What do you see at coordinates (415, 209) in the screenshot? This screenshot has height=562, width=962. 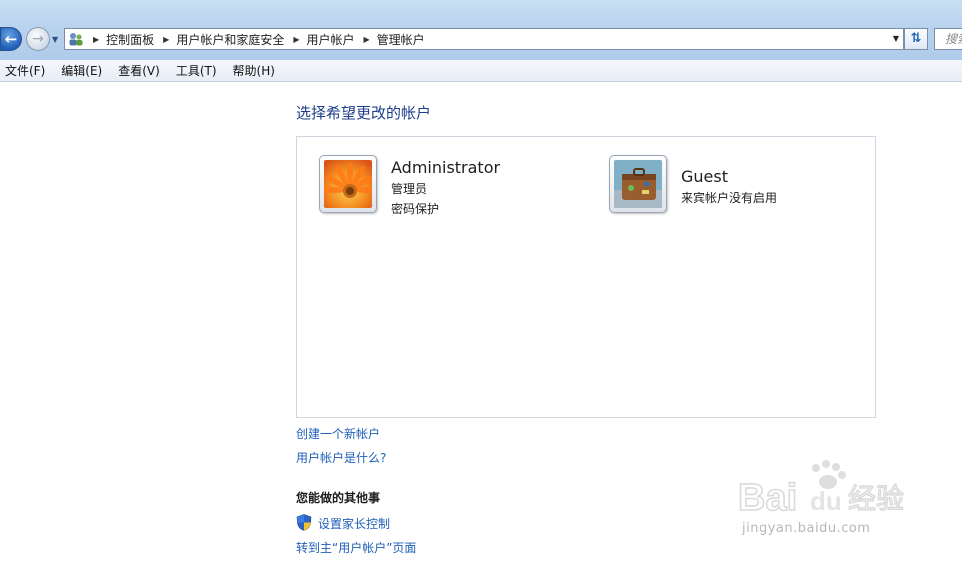 I see `account-status: 密码保护` at bounding box center [415, 209].